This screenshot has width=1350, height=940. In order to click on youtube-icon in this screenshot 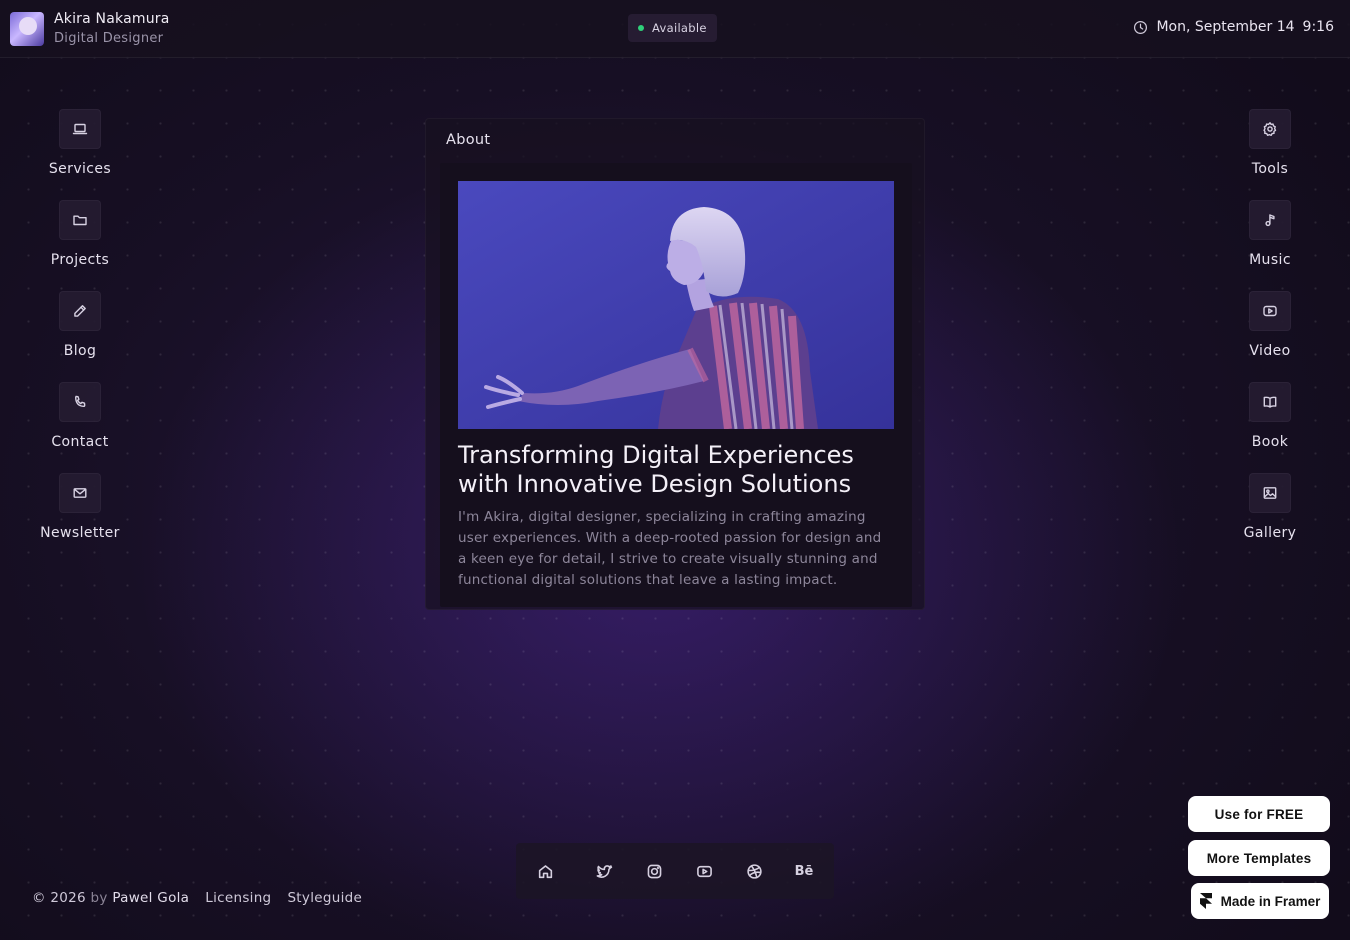, I will do `click(704, 871)`.